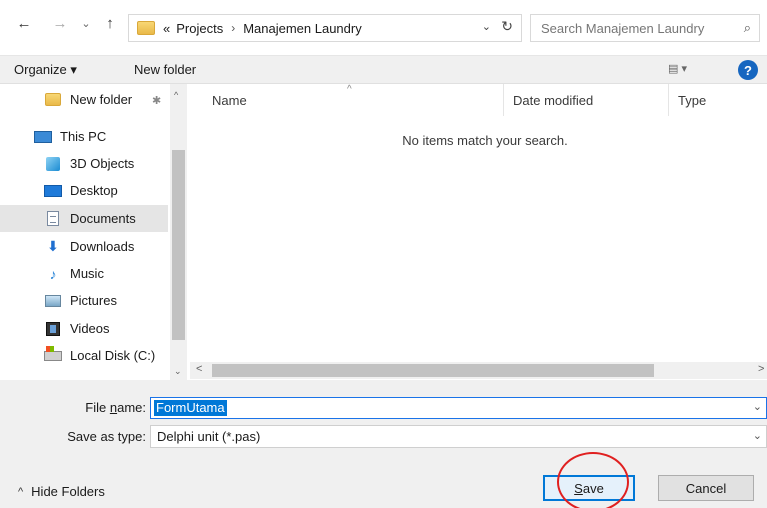  Describe the element at coordinates (199, 369) in the screenshot. I see `scroll-left-icon: <` at that location.